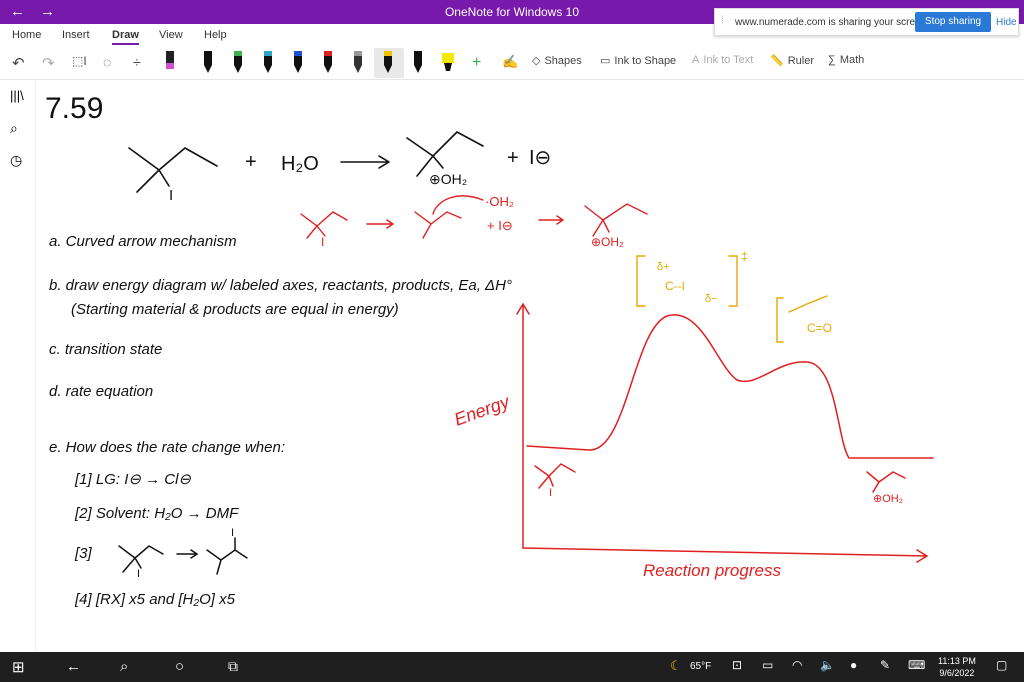 The height and width of the screenshot is (682, 1024). Describe the element at coordinates (916, 665) in the screenshot. I see `keyboard-icon: ⌨` at that location.